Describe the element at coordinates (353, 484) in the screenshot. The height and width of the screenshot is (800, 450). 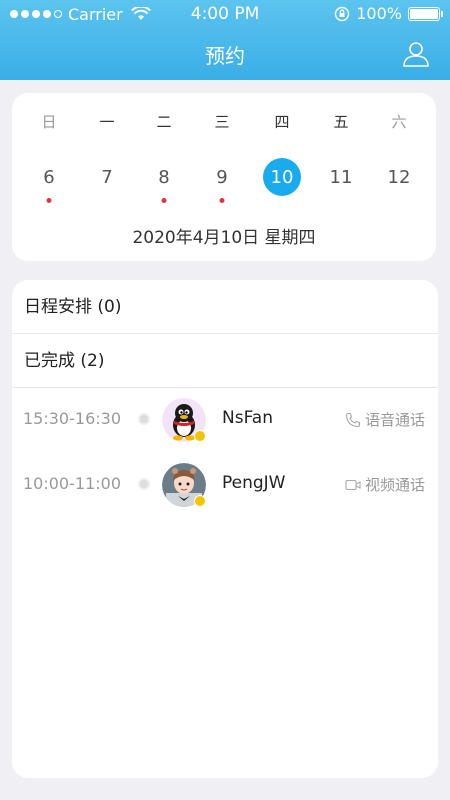
I see `video-icon` at that location.